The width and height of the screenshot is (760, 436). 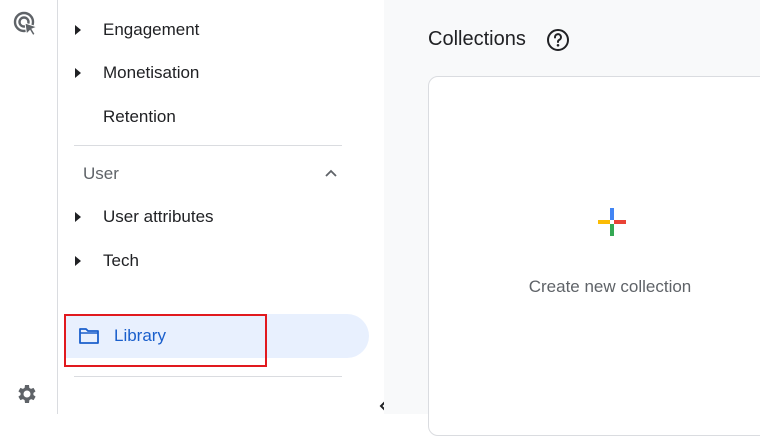 I want to click on nav-item-user-attributes: User attributes, so click(x=213, y=217).